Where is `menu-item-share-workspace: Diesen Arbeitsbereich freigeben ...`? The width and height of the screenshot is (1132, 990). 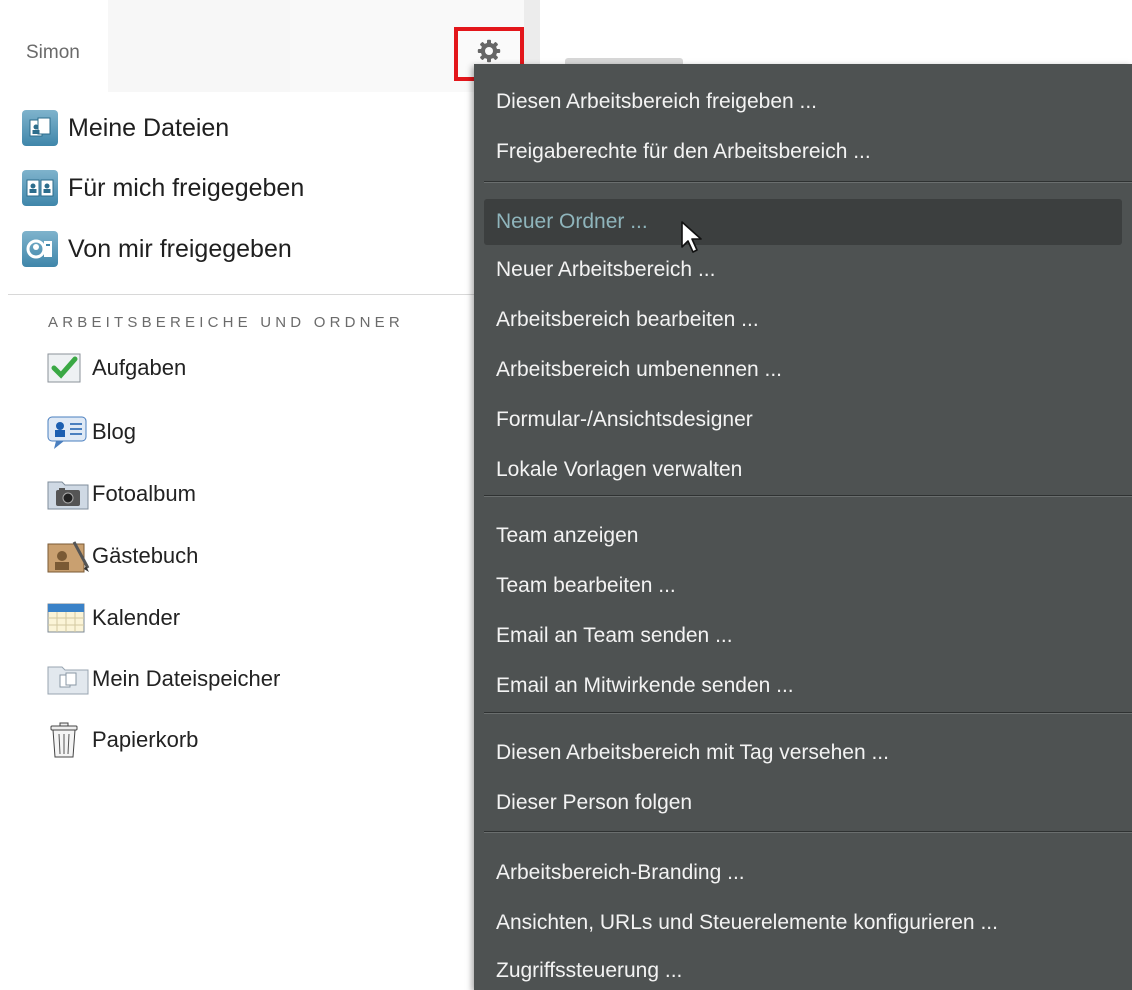
menu-item-share-workspace: Diesen Arbeitsbereich freigeben ... is located at coordinates (803, 102).